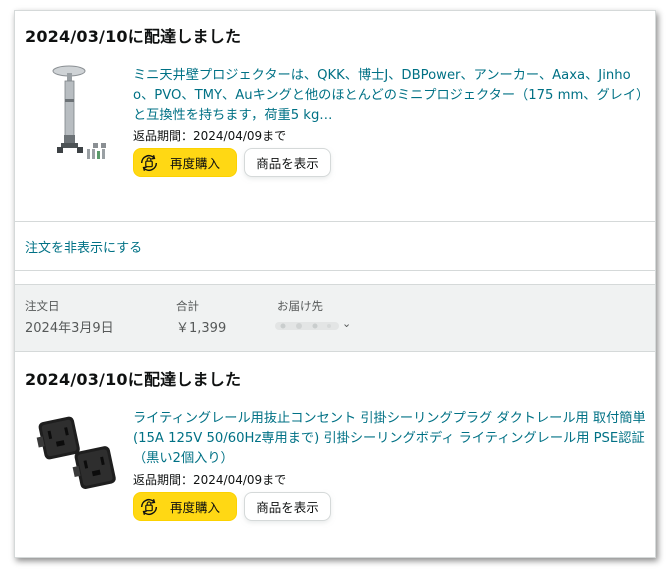 The height and width of the screenshot is (574, 668). Describe the element at coordinates (201, 328) in the screenshot. I see `order-total: ￥1,399` at that location.